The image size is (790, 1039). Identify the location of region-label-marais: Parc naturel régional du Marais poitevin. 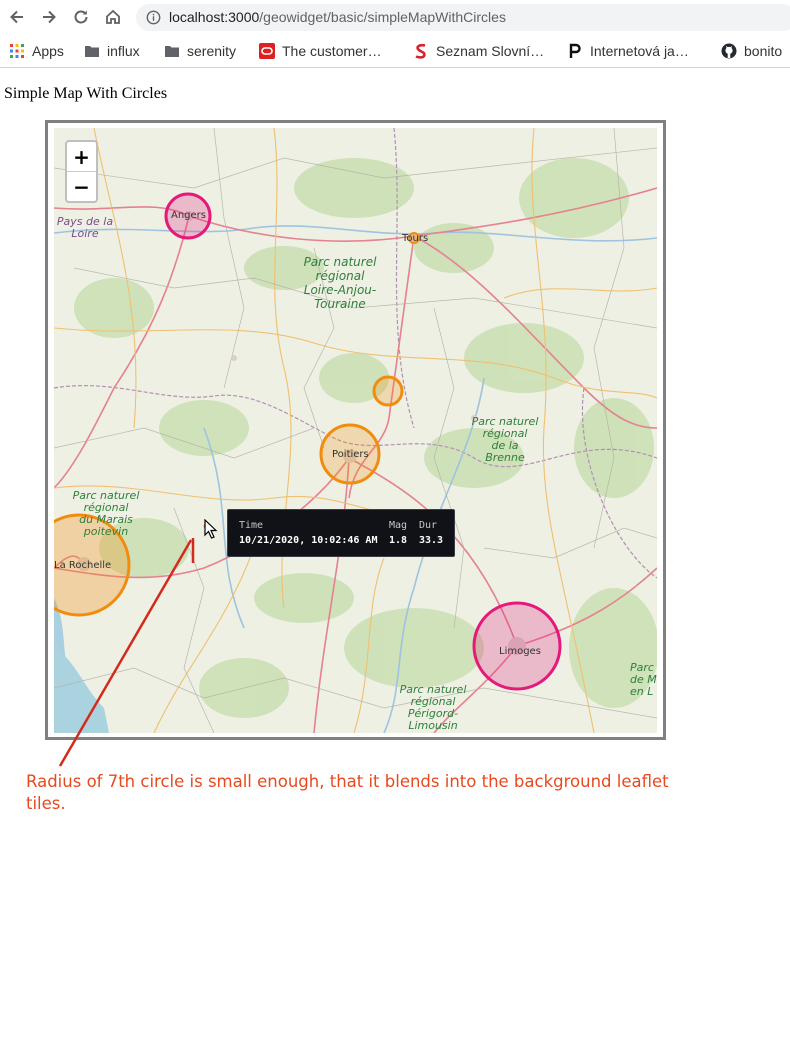
(106, 514).